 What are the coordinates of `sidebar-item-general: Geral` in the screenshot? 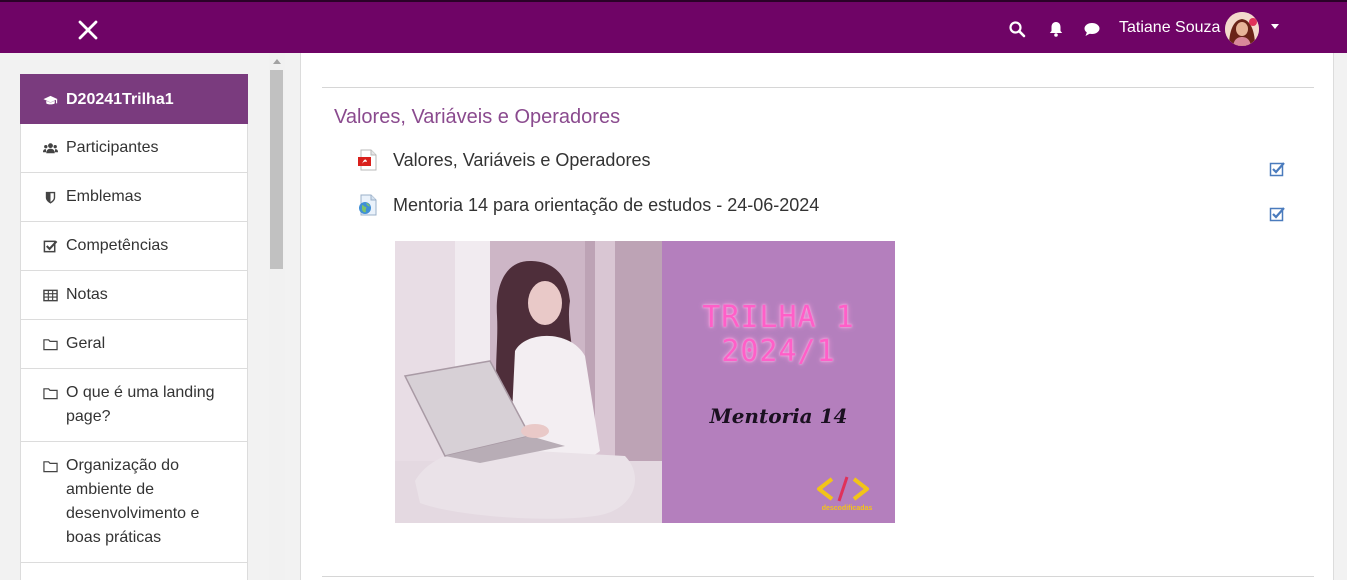 It's located at (134, 344).